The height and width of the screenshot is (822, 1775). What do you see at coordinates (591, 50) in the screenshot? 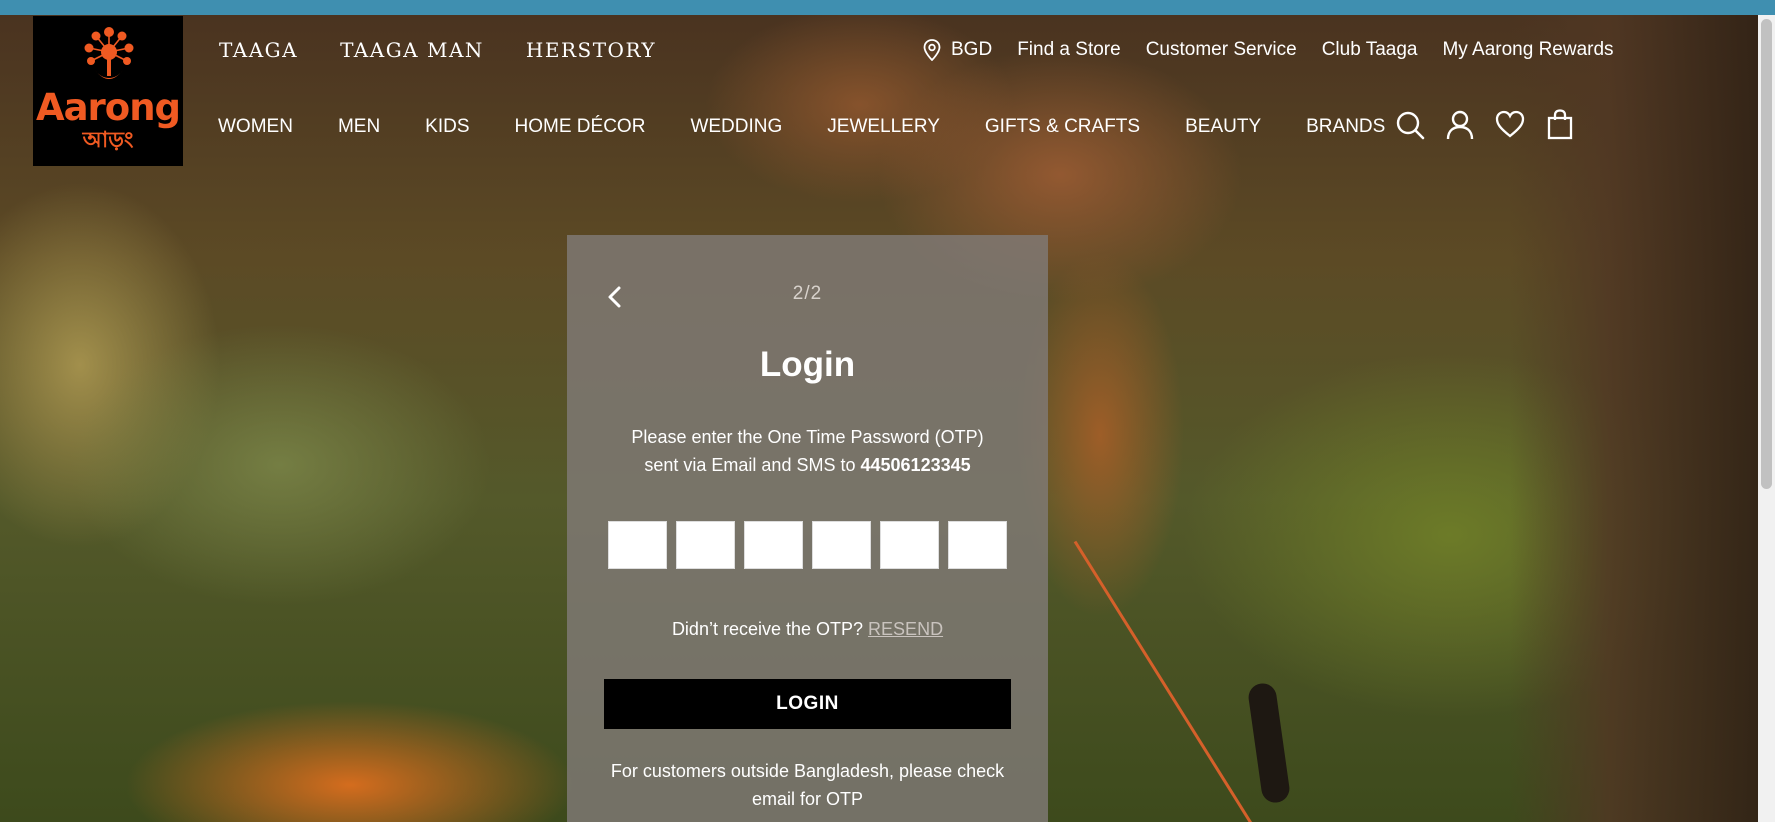
I see `brand-link-herstory: HERSTORY` at bounding box center [591, 50].